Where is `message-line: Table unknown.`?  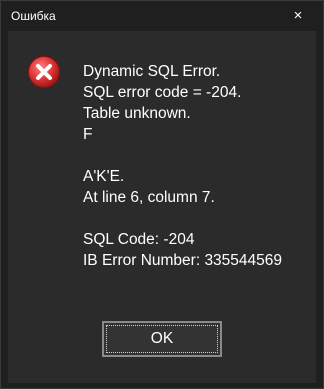 message-line: Table unknown. is located at coordinates (137, 113).